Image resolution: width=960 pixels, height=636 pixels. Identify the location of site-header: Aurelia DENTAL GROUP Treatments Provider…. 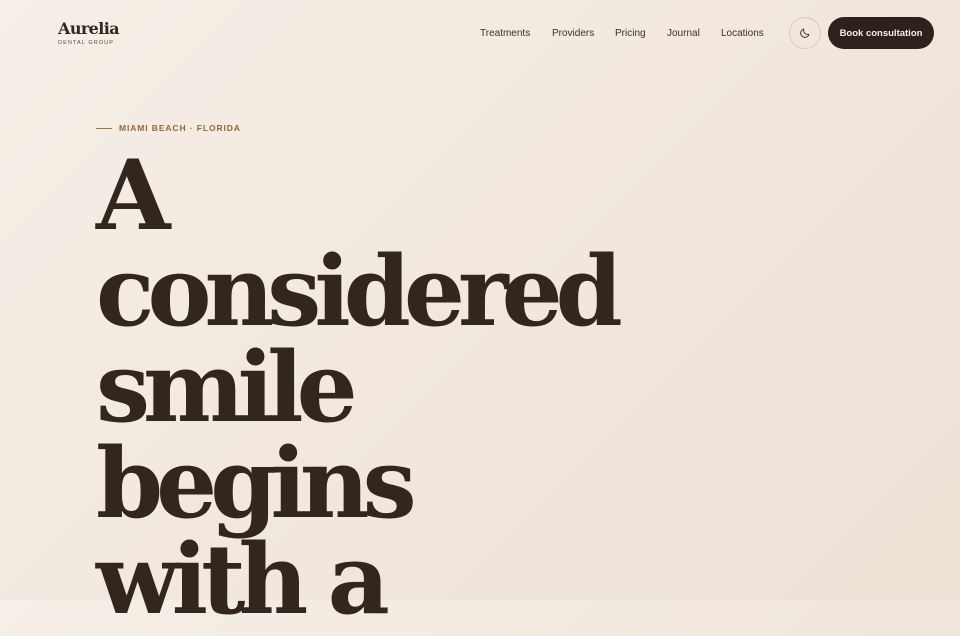
(480, 33).